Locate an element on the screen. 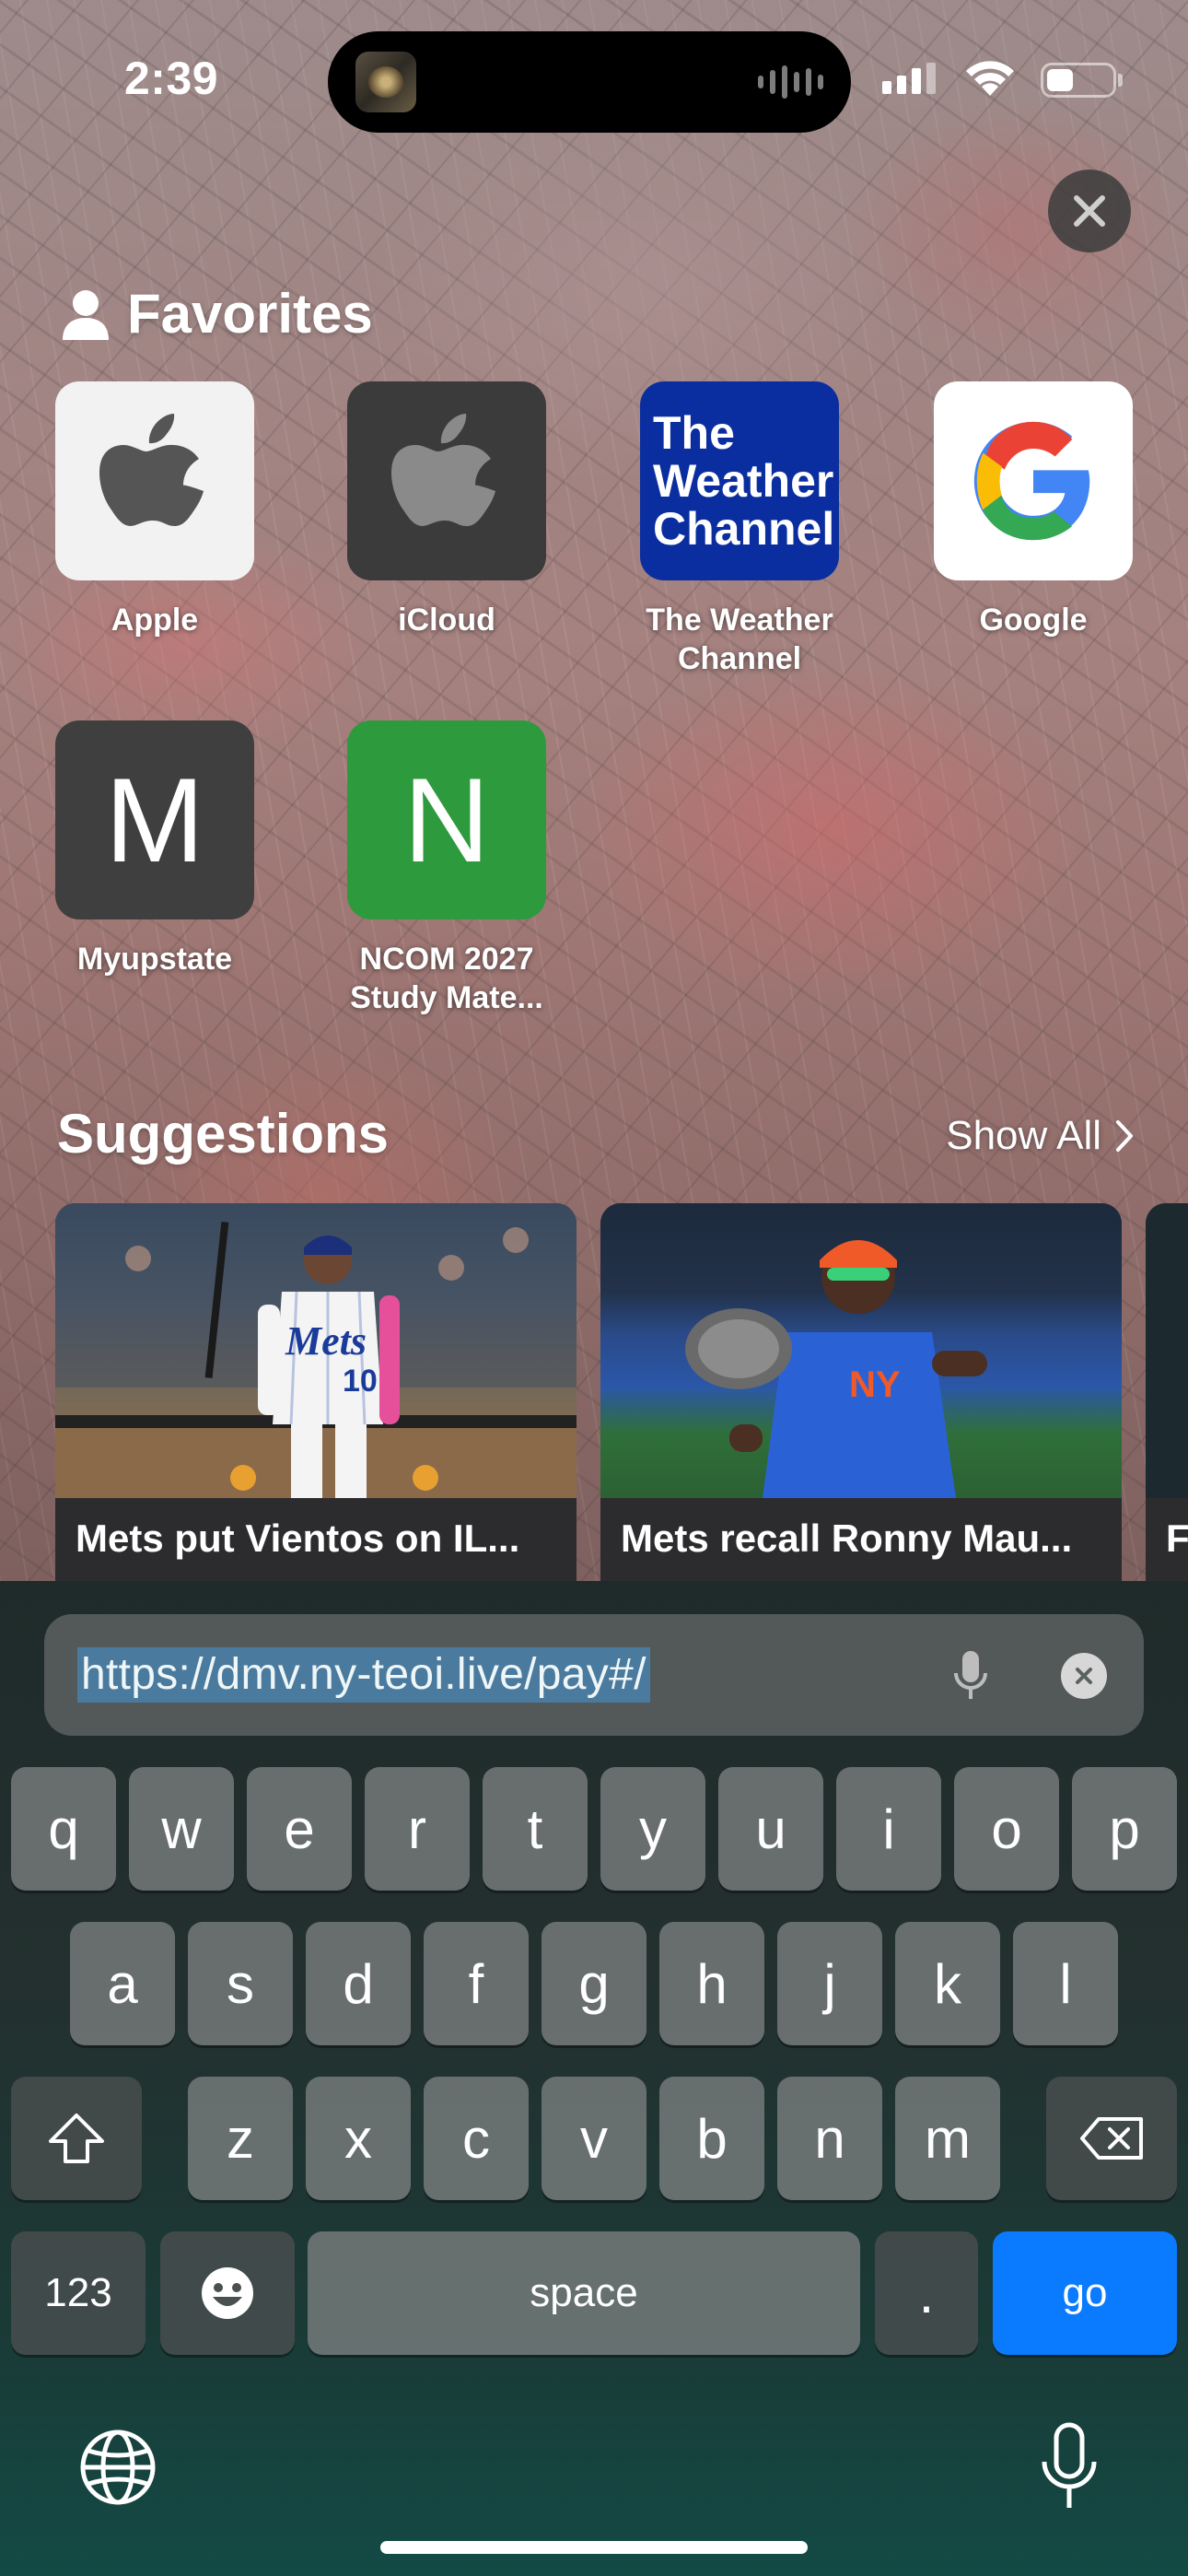 The height and width of the screenshot is (2576, 1188). key-f: f is located at coordinates (476, 1983).